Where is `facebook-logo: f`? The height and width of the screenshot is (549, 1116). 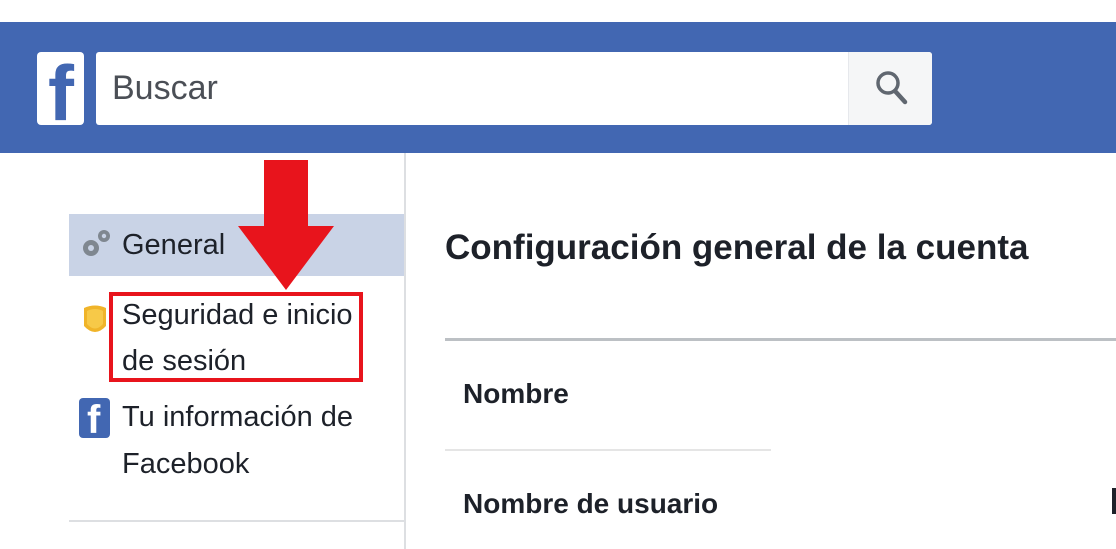
facebook-logo: f is located at coordinates (60, 88).